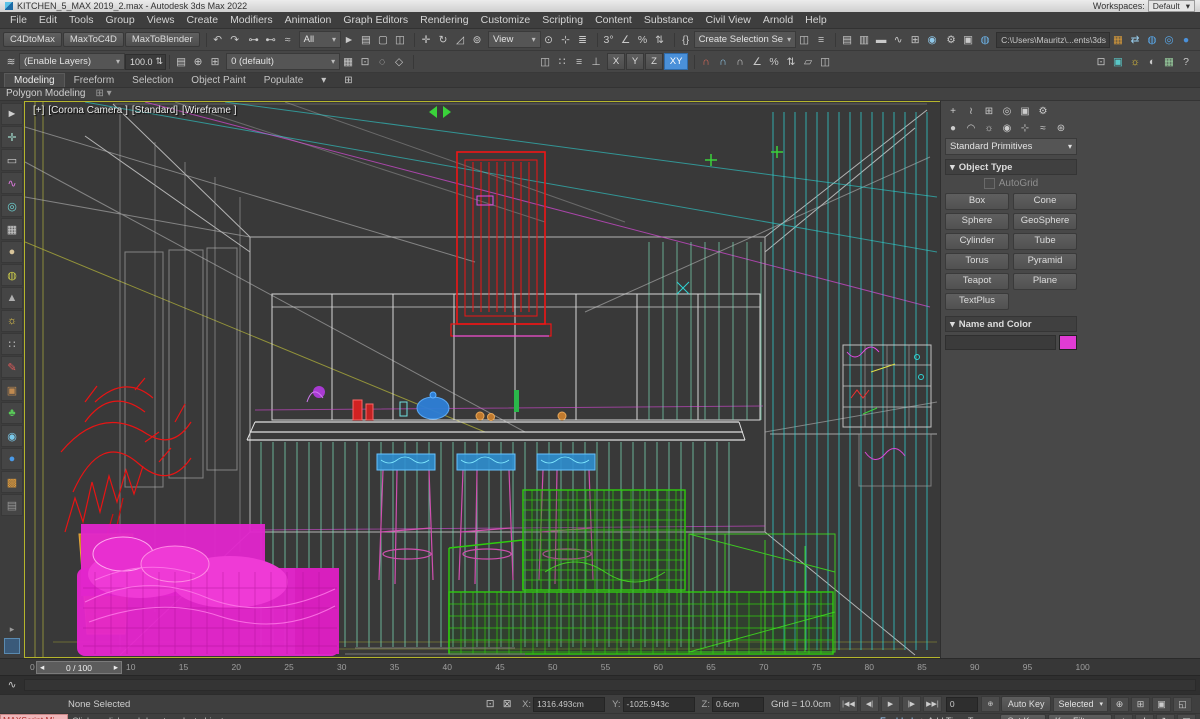 The width and height of the screenshot is (1200, 719). Describe the element at coordinates (1000, 342) in the screenshot. I see `object-name-field` at that location.